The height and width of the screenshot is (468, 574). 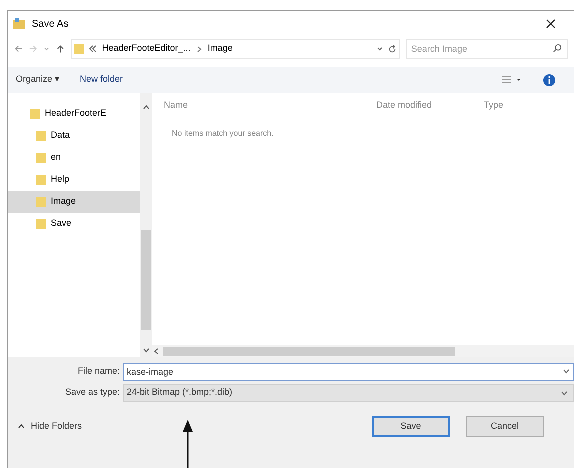 I want to click on refresh-icon, so click(x=393, y=49).